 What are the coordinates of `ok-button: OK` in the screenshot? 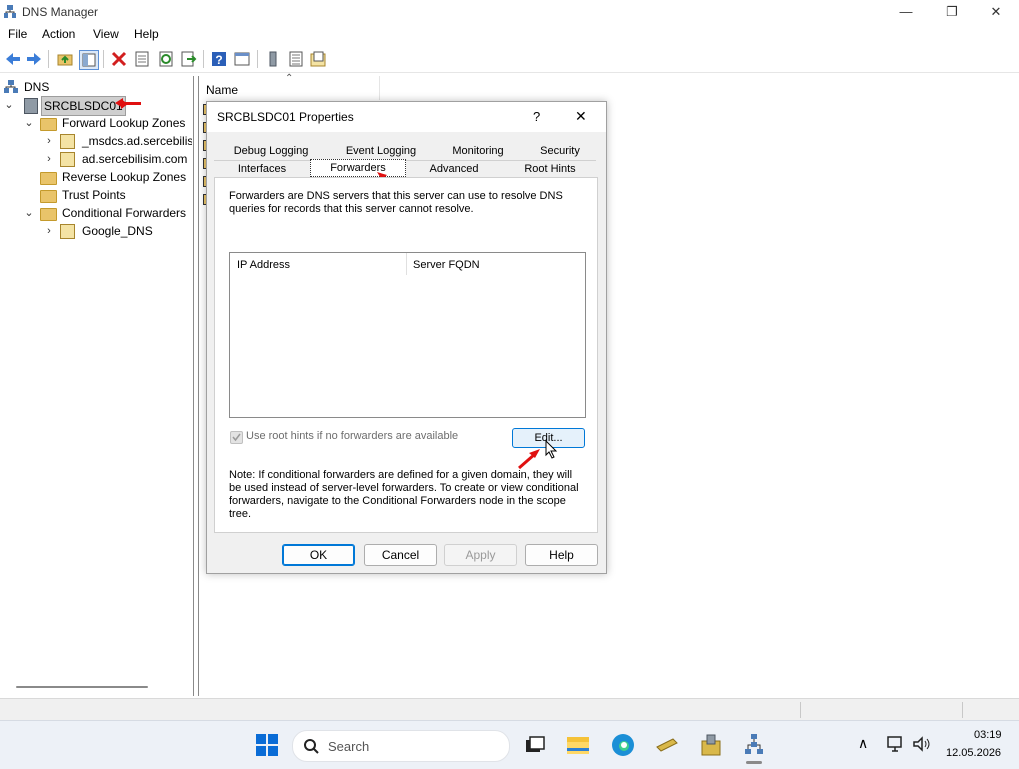 It's located at (318, 555).